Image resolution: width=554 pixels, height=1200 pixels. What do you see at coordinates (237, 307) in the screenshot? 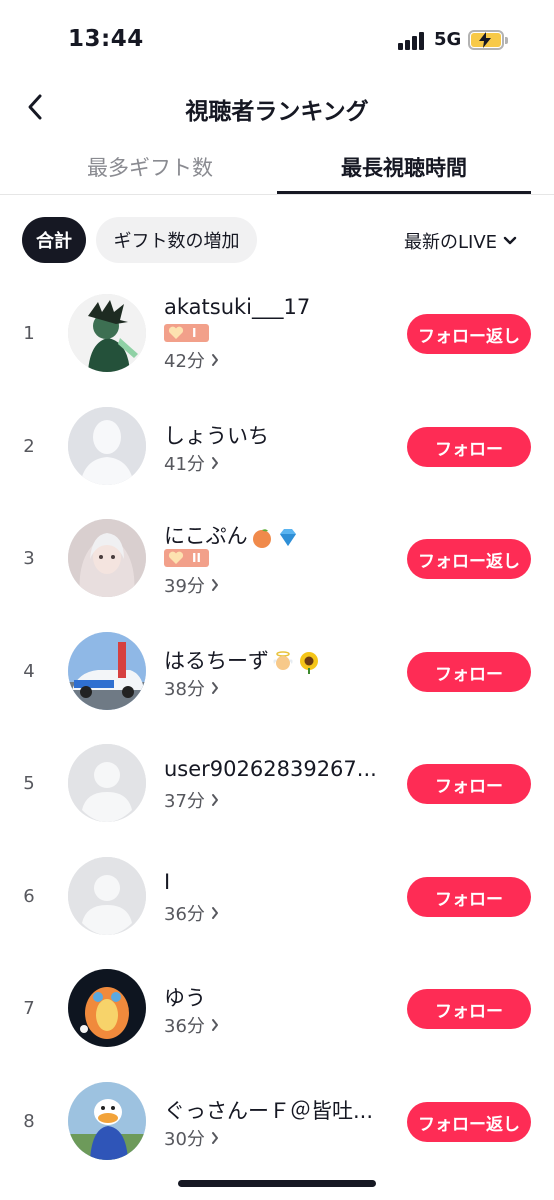
I see `user-name: akatsuki___17` at bounding box center [237, 307].